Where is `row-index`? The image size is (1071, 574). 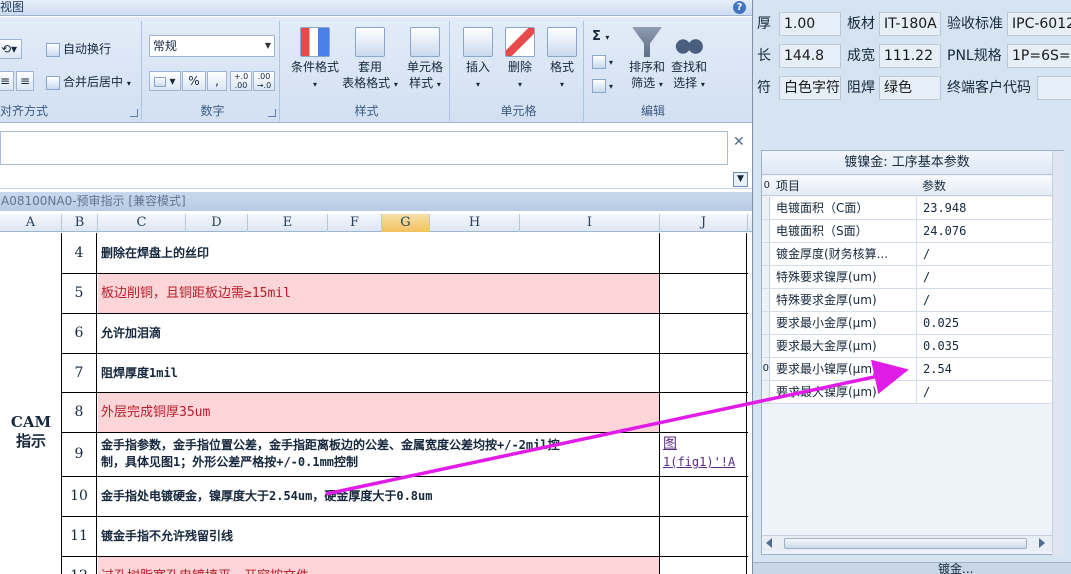
row-index is located at coordinates (766, 254).